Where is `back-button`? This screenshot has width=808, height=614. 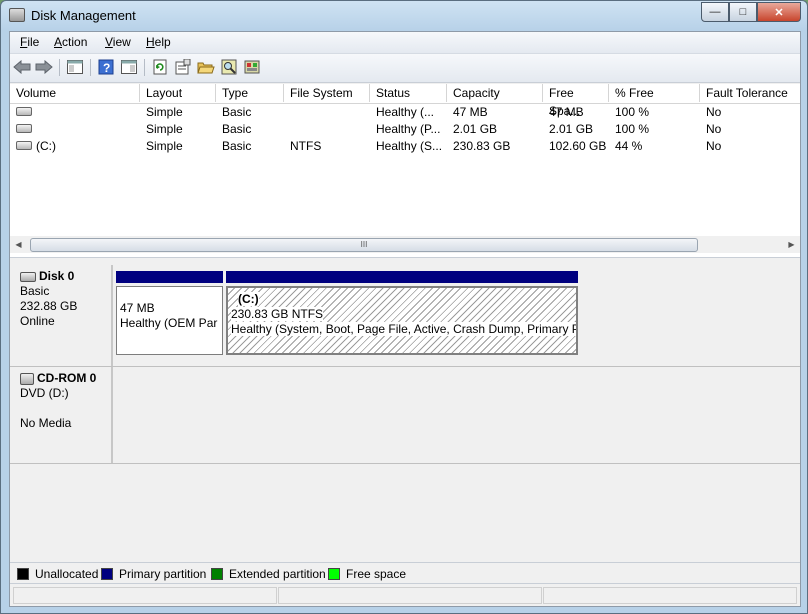 back-button is located at coordinates (22, 67).